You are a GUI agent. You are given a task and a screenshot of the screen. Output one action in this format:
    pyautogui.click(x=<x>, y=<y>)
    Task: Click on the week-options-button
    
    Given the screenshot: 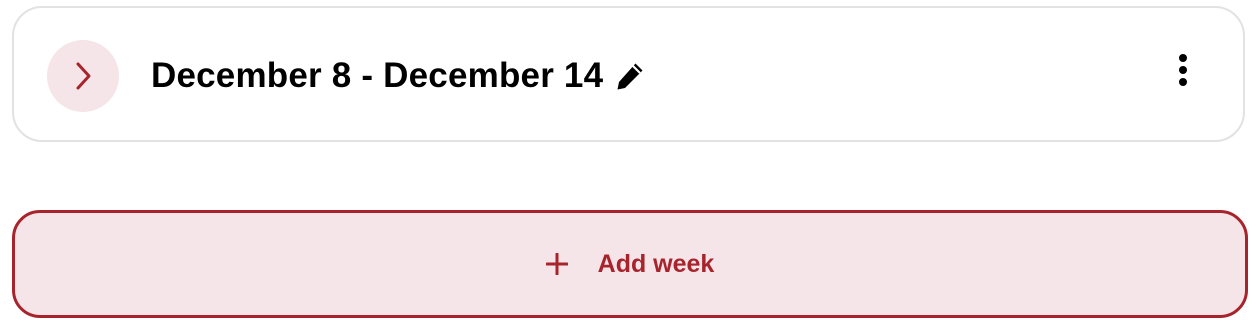 What is the action you would take?
    pyautogui.click(x=1183, y=72)
    